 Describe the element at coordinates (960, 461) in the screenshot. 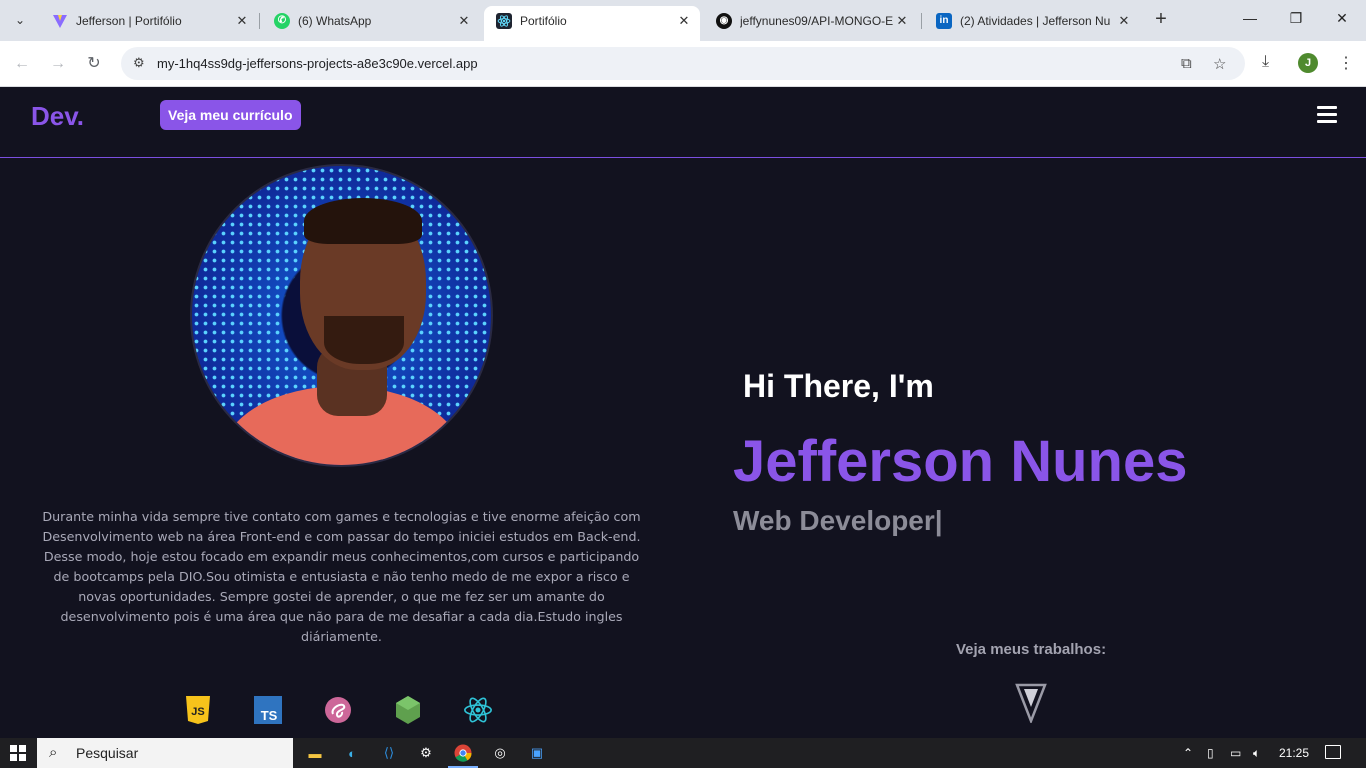

I see `name-heading: Jefferson Nunes` at that location.